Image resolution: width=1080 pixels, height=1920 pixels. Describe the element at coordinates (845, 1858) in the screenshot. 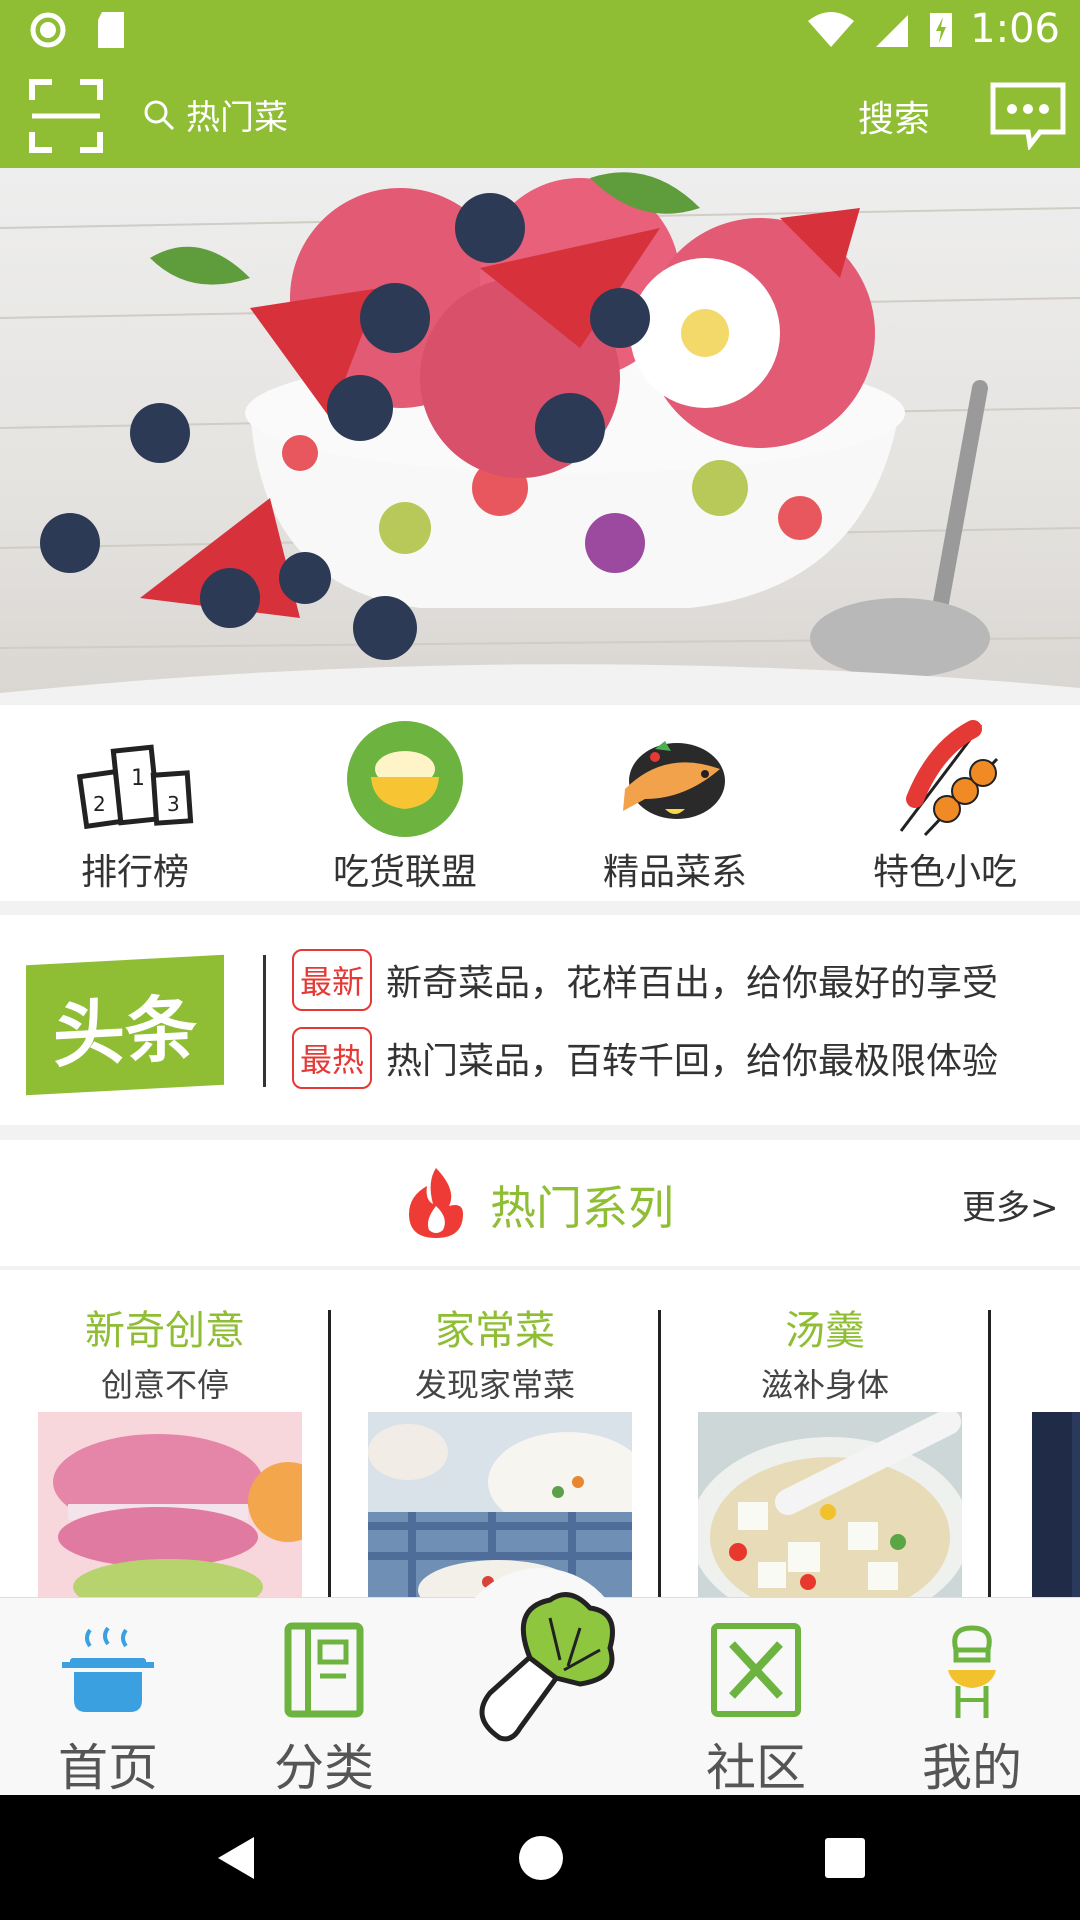

I see `recents-icon` at that location.